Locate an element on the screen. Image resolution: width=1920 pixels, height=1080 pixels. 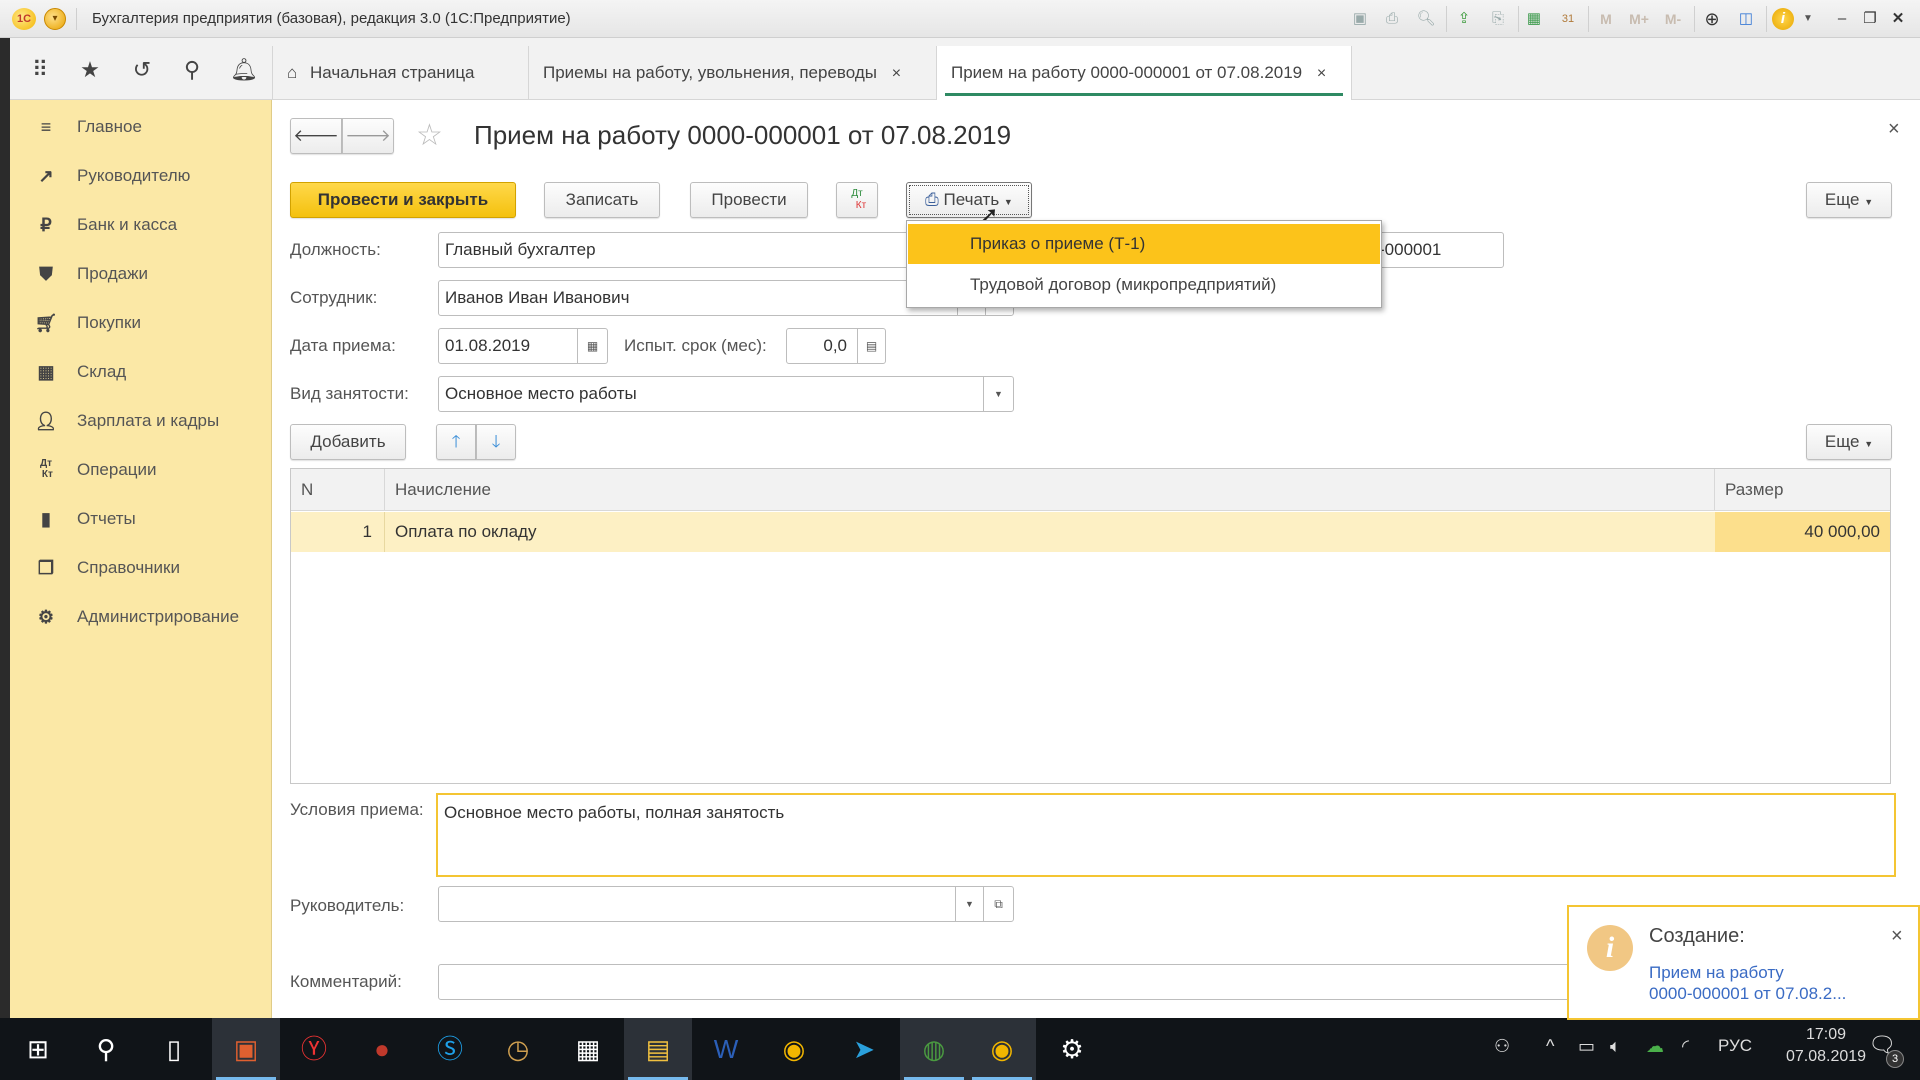
1c-active-icon: ◉ is located at coordinates (1002, 1049).